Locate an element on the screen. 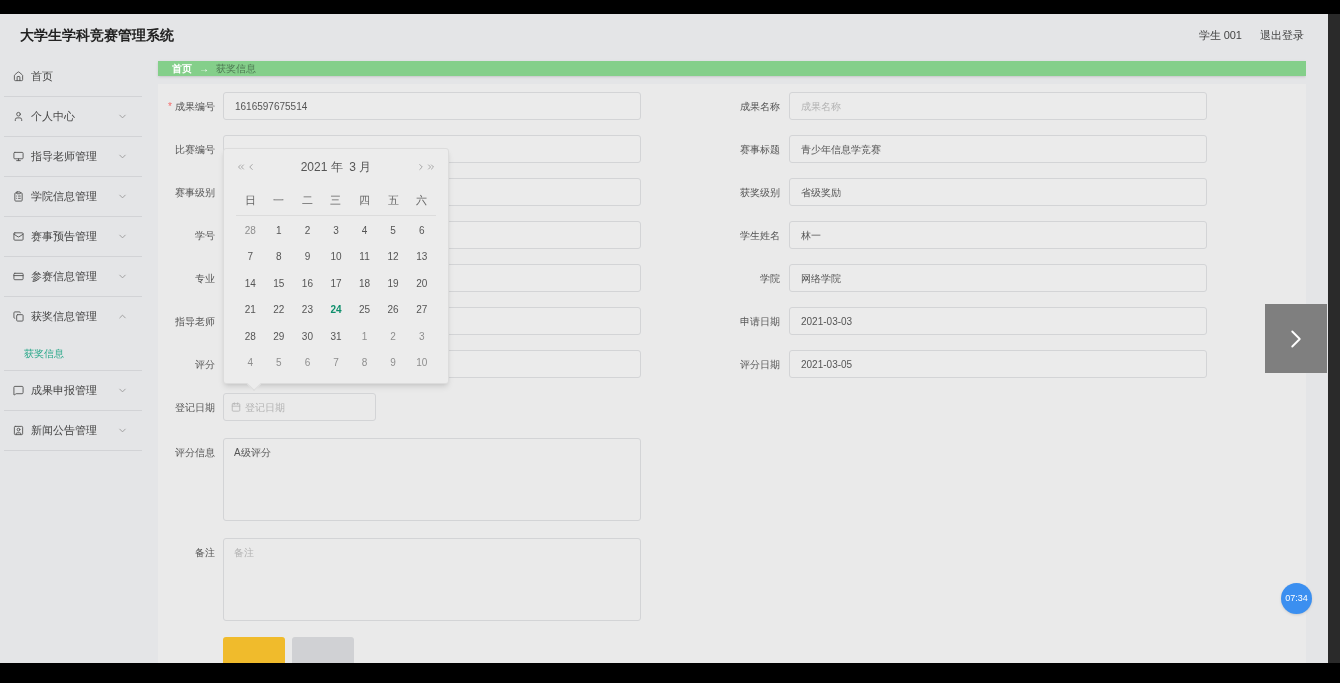 Image resolution: width=1340 pixels, height=683 pixels. field-label: * 成果编号 is located at coordinates (191, 106).